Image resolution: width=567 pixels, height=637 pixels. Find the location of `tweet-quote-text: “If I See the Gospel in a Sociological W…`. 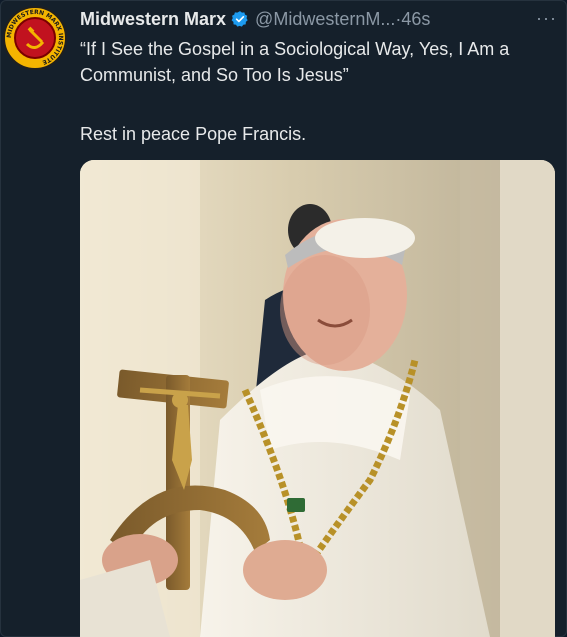

tweet-quote-text: “If I See the Gospel in a Sociological W… is located at coordinates (295, 62).